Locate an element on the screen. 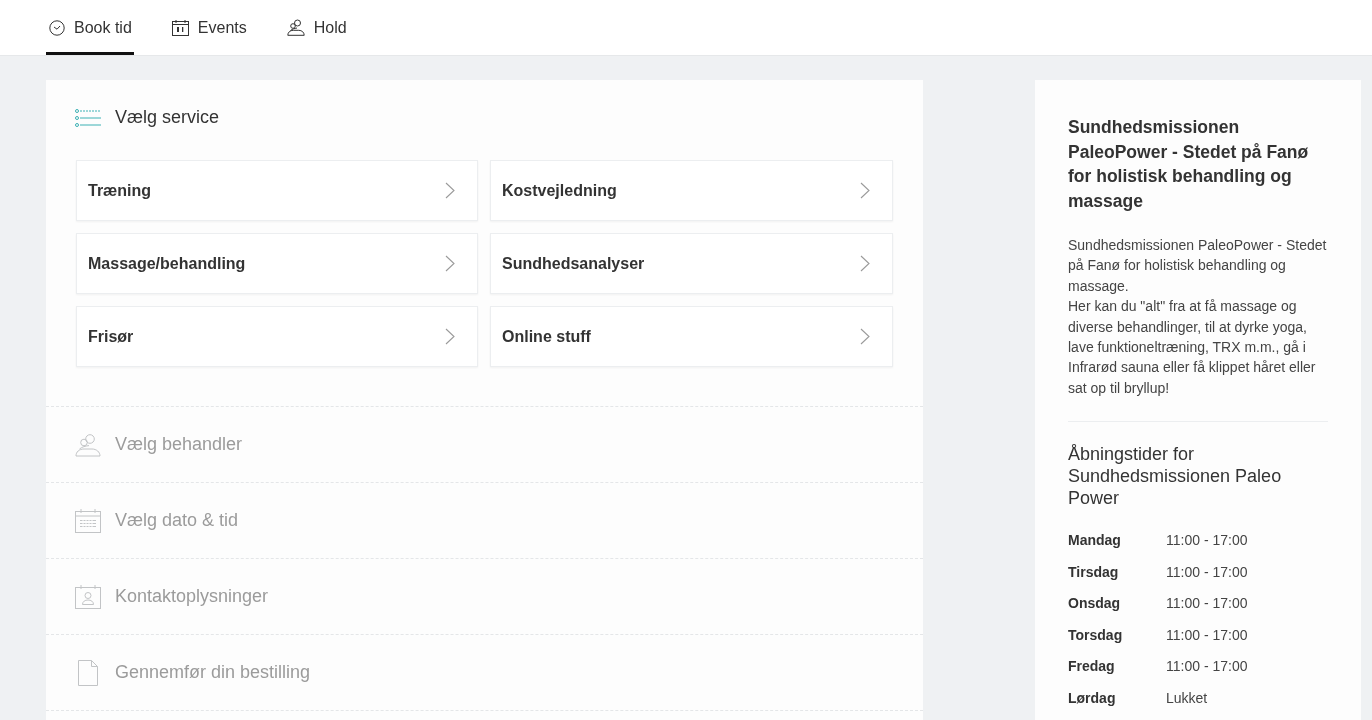 The image size is (1372, 720). nav-tab: Hold is located at coordinates (316, 27).